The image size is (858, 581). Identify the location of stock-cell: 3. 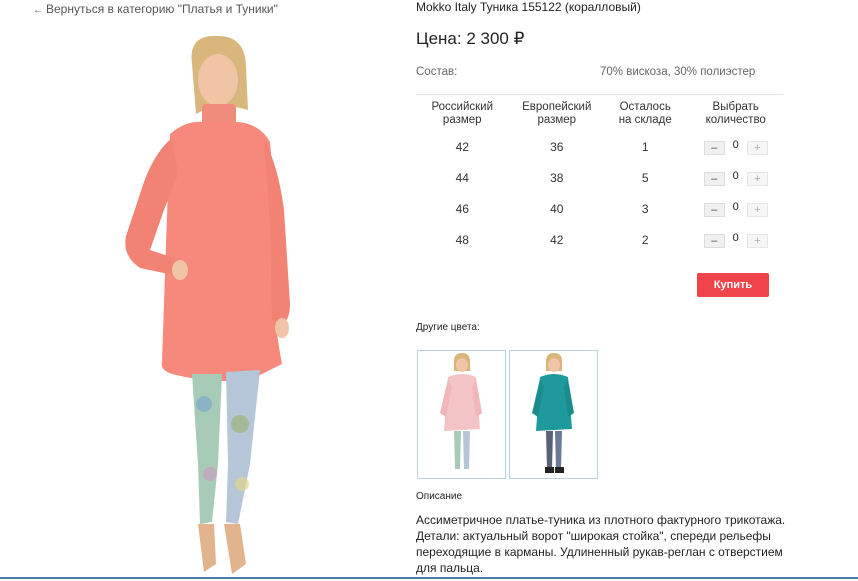
(645, 208).